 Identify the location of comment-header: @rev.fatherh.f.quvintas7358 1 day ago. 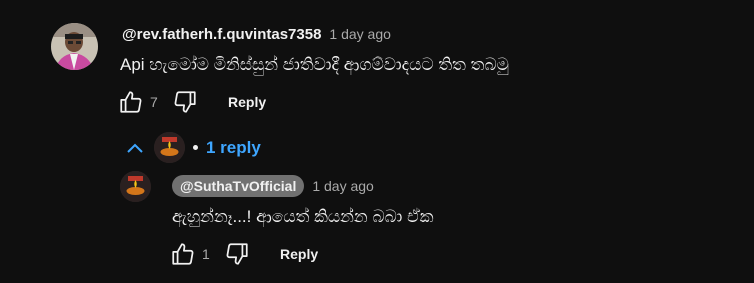
(256, 34).